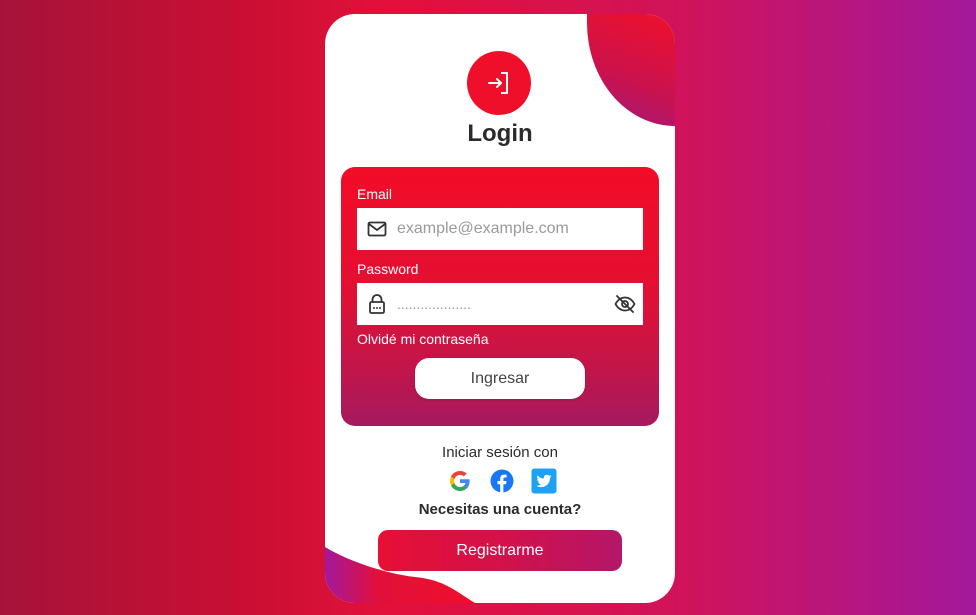 The height and width of the screenshot is (615, 976). Describe the element at coordinates (377, 304) in the screenshot. I see `lock-icon` at that location.